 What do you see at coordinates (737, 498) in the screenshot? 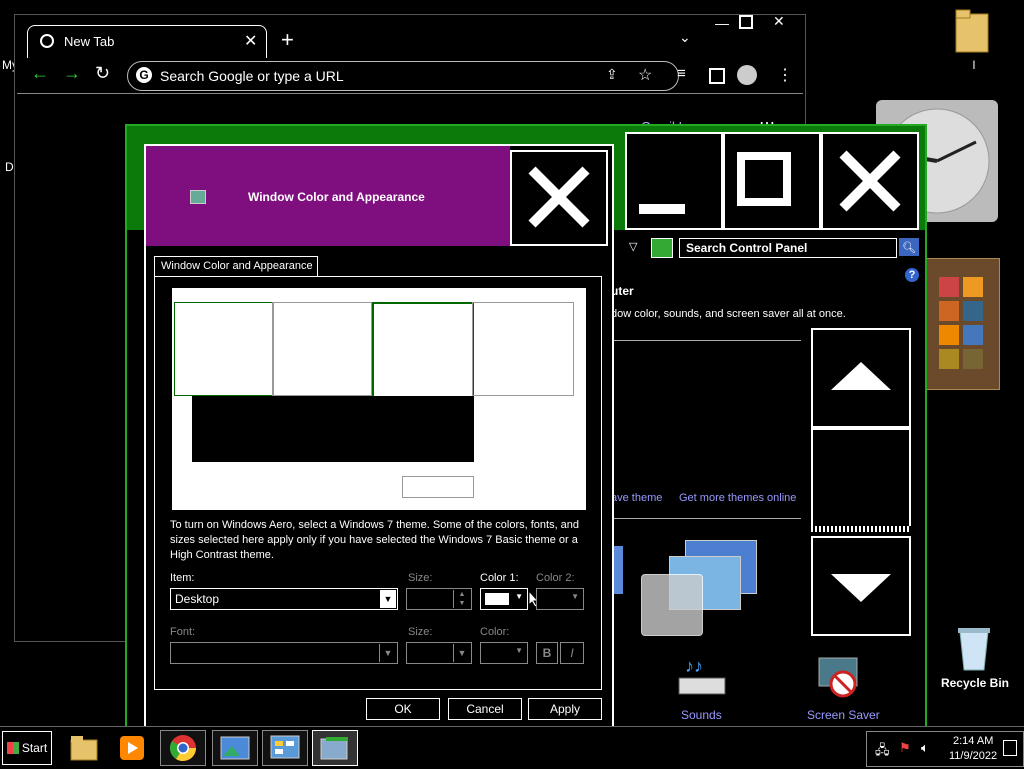
I see `get-more-themes-link: Get more themes online` at bounding box center [737, 498].